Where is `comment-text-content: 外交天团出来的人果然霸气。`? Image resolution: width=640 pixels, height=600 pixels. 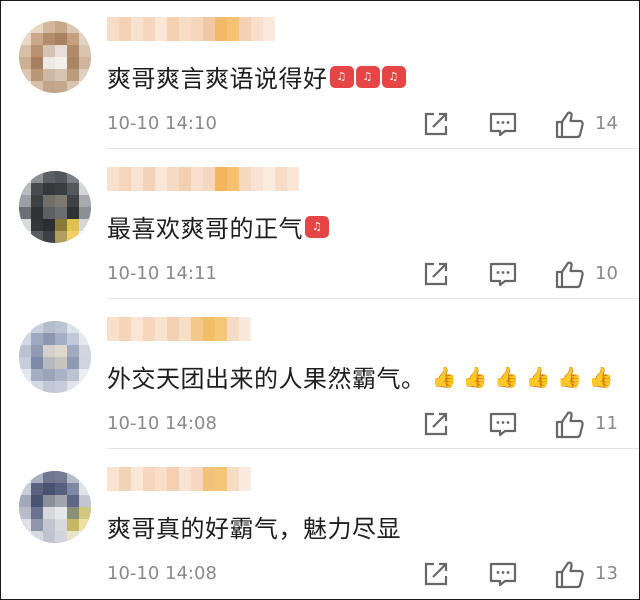 comment-text-content: 外交天团出来的人果然霸气。 is located at coordinates (266, 379).